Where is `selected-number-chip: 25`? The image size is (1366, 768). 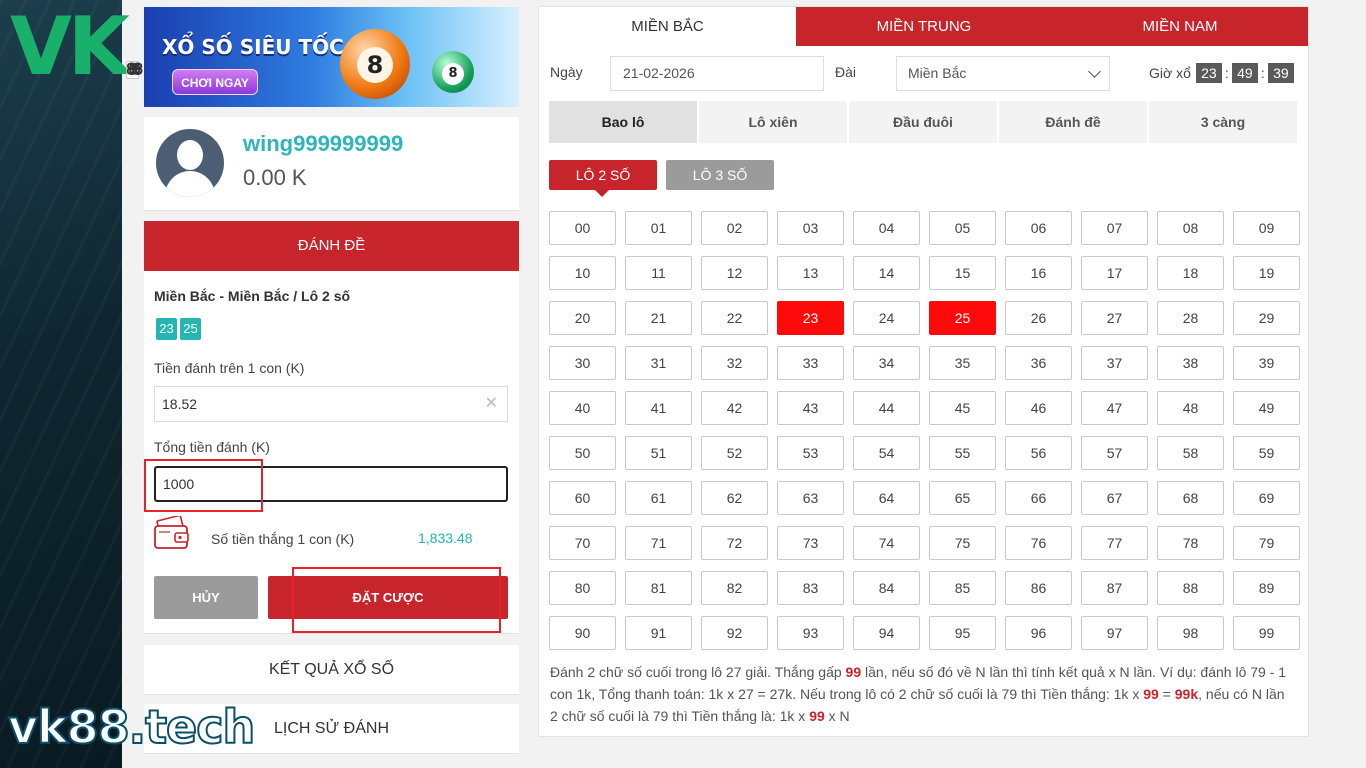
selected-number-chip: 25 is located at coordinates (190, 329).